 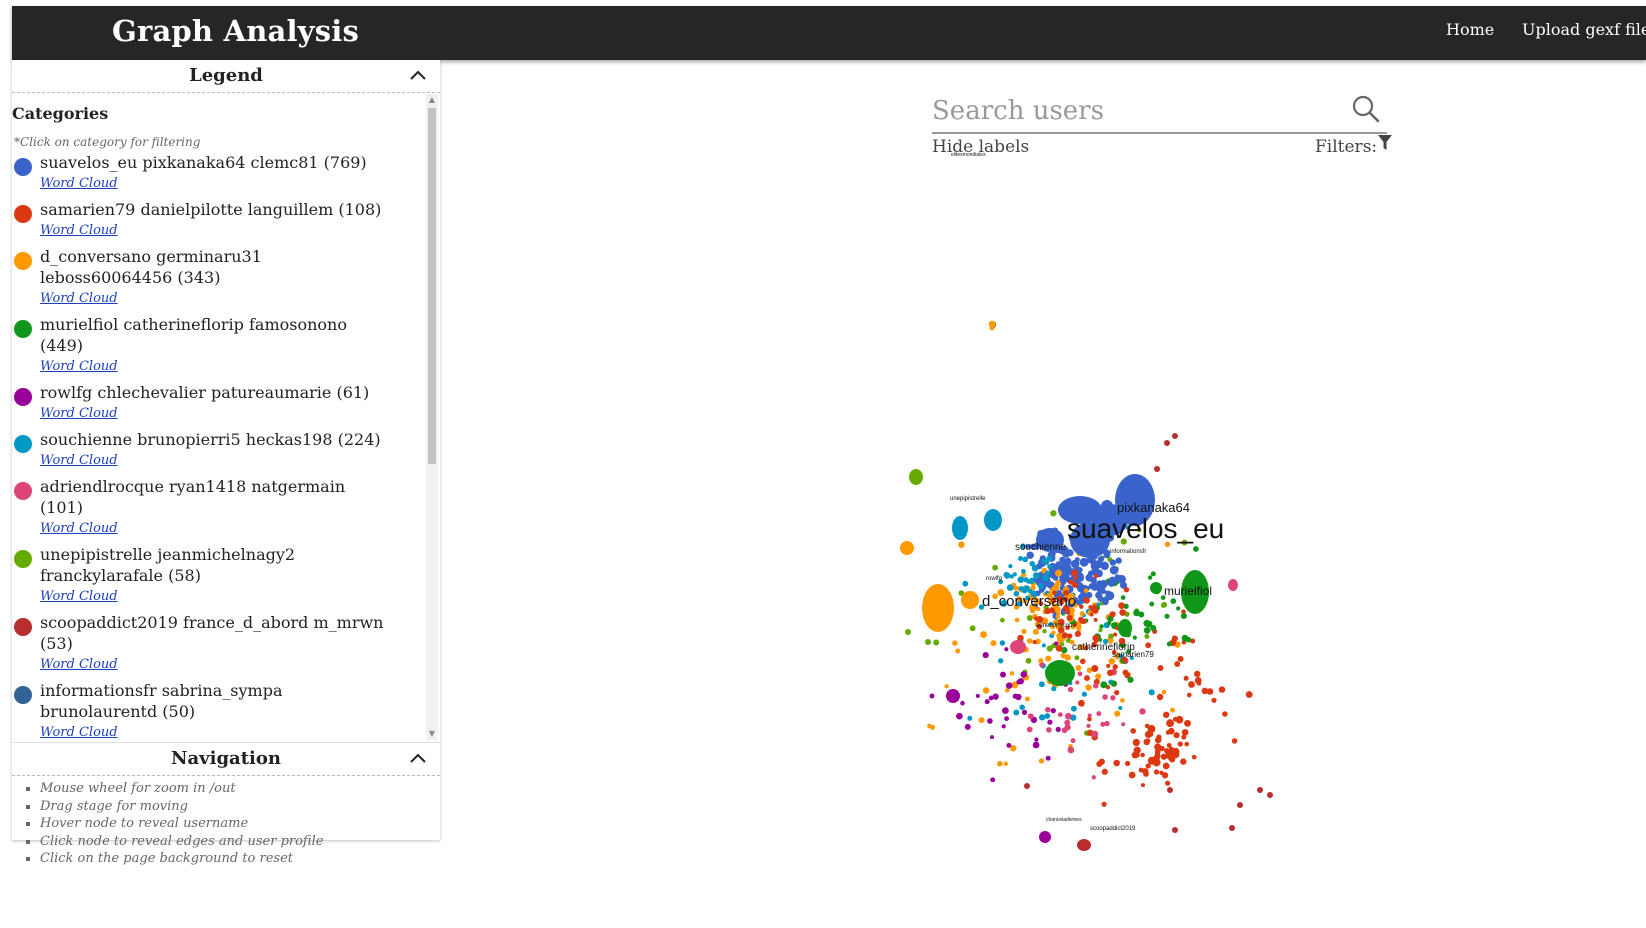 What do you see at coordinates (215, 439) in the screenshot?
I see `category-label: souchienne brunopierri5 heckas198 (224)` at bounding box center [215, 439].